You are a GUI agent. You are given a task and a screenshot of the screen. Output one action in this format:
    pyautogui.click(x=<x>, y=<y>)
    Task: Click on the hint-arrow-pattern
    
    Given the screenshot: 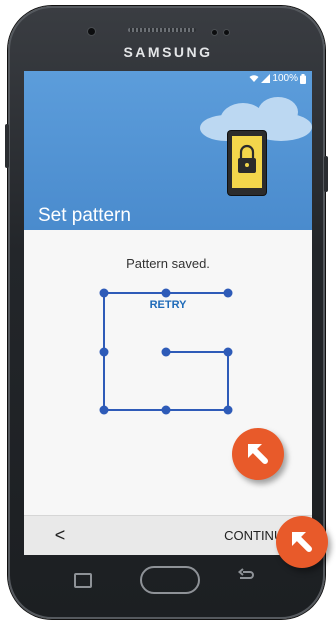 What is the action you would take?
    pyautogui.click(x=258, y=454)
    